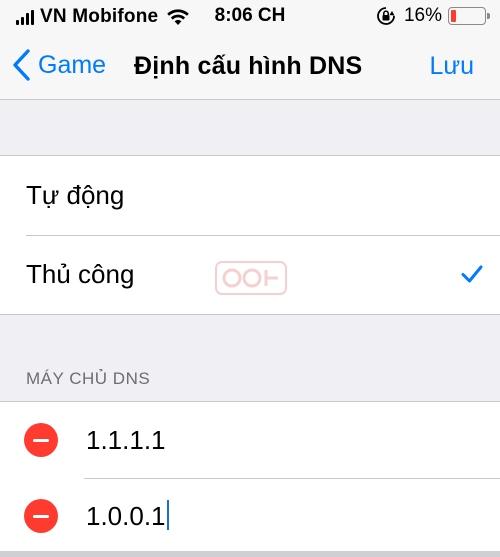 This screenshot has width=500, height=557. What do you see at coordinates (88, 378) in the screenshot?
I see `section-header-dns: MÁY CHỦ DNS` at bounding box center [88, 378].